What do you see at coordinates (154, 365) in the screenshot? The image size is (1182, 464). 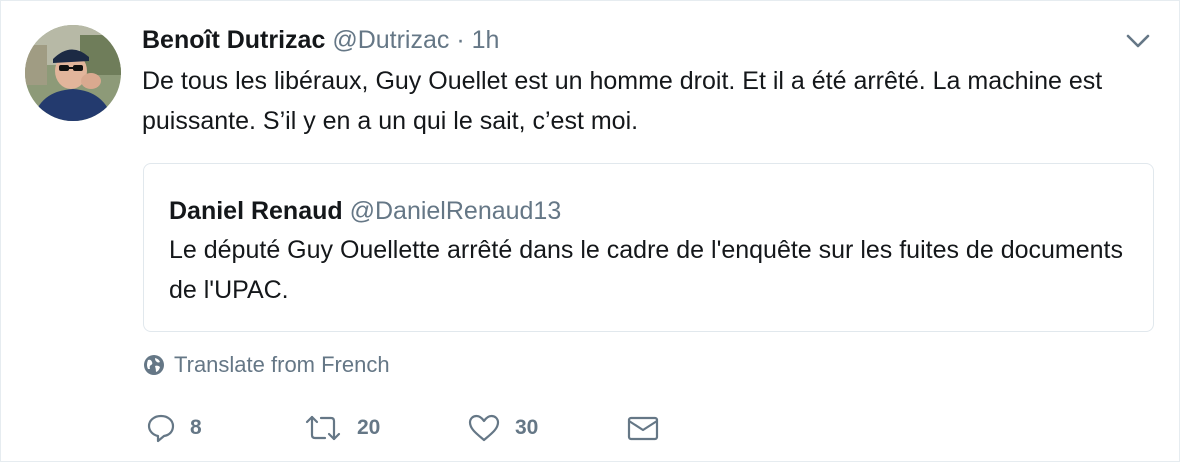 I see `globe-icon` at bounding box center [154, 365].